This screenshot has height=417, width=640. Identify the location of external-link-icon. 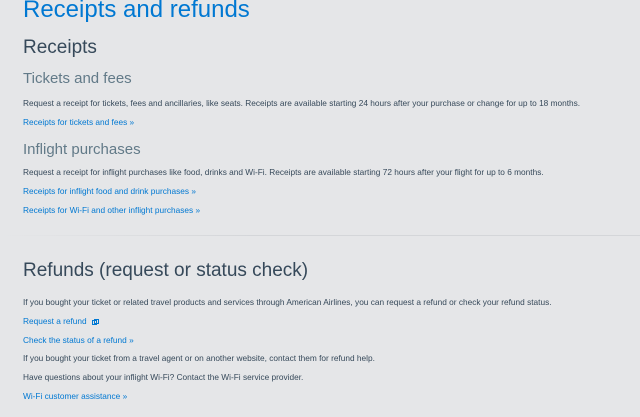
(95, 322).